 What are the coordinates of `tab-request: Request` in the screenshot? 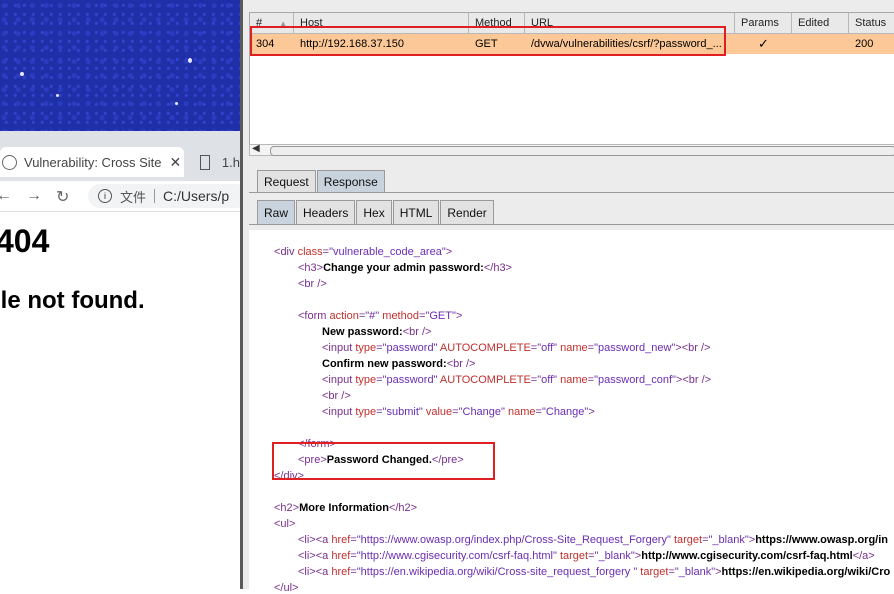 It's located at (286, 181).